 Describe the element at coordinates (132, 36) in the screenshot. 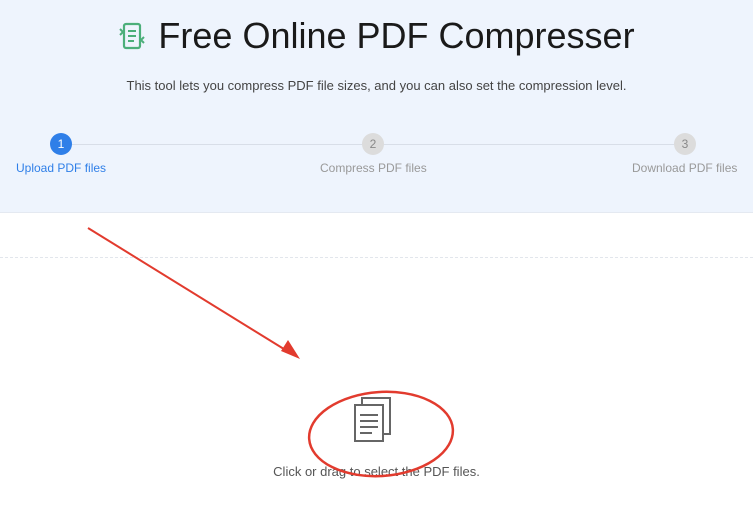

I see `compress-file-icon` at that location.